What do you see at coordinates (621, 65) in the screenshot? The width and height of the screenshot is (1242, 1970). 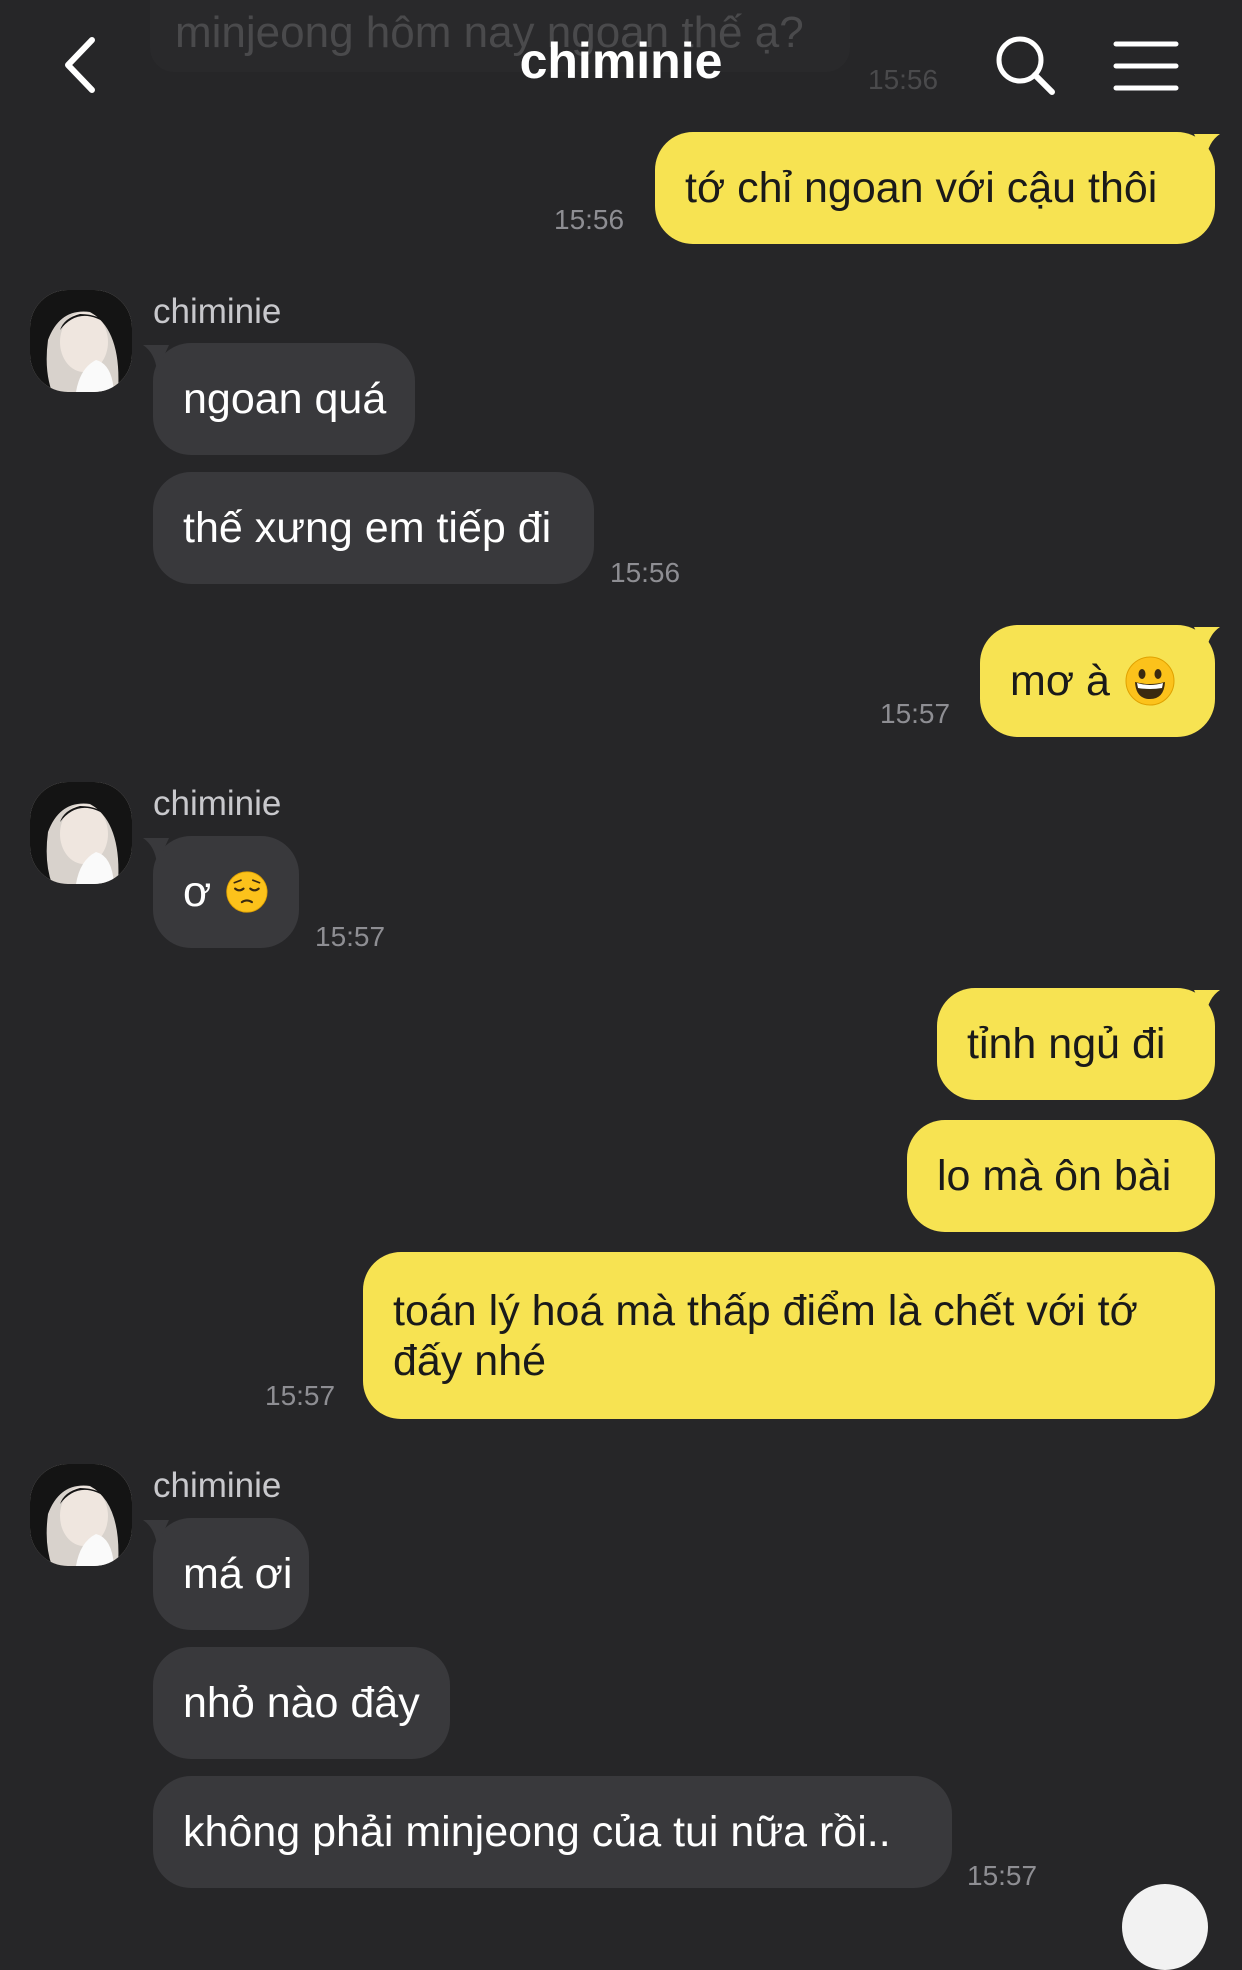 I see `chat-header: chiminie` at bounding box center [621, 65].